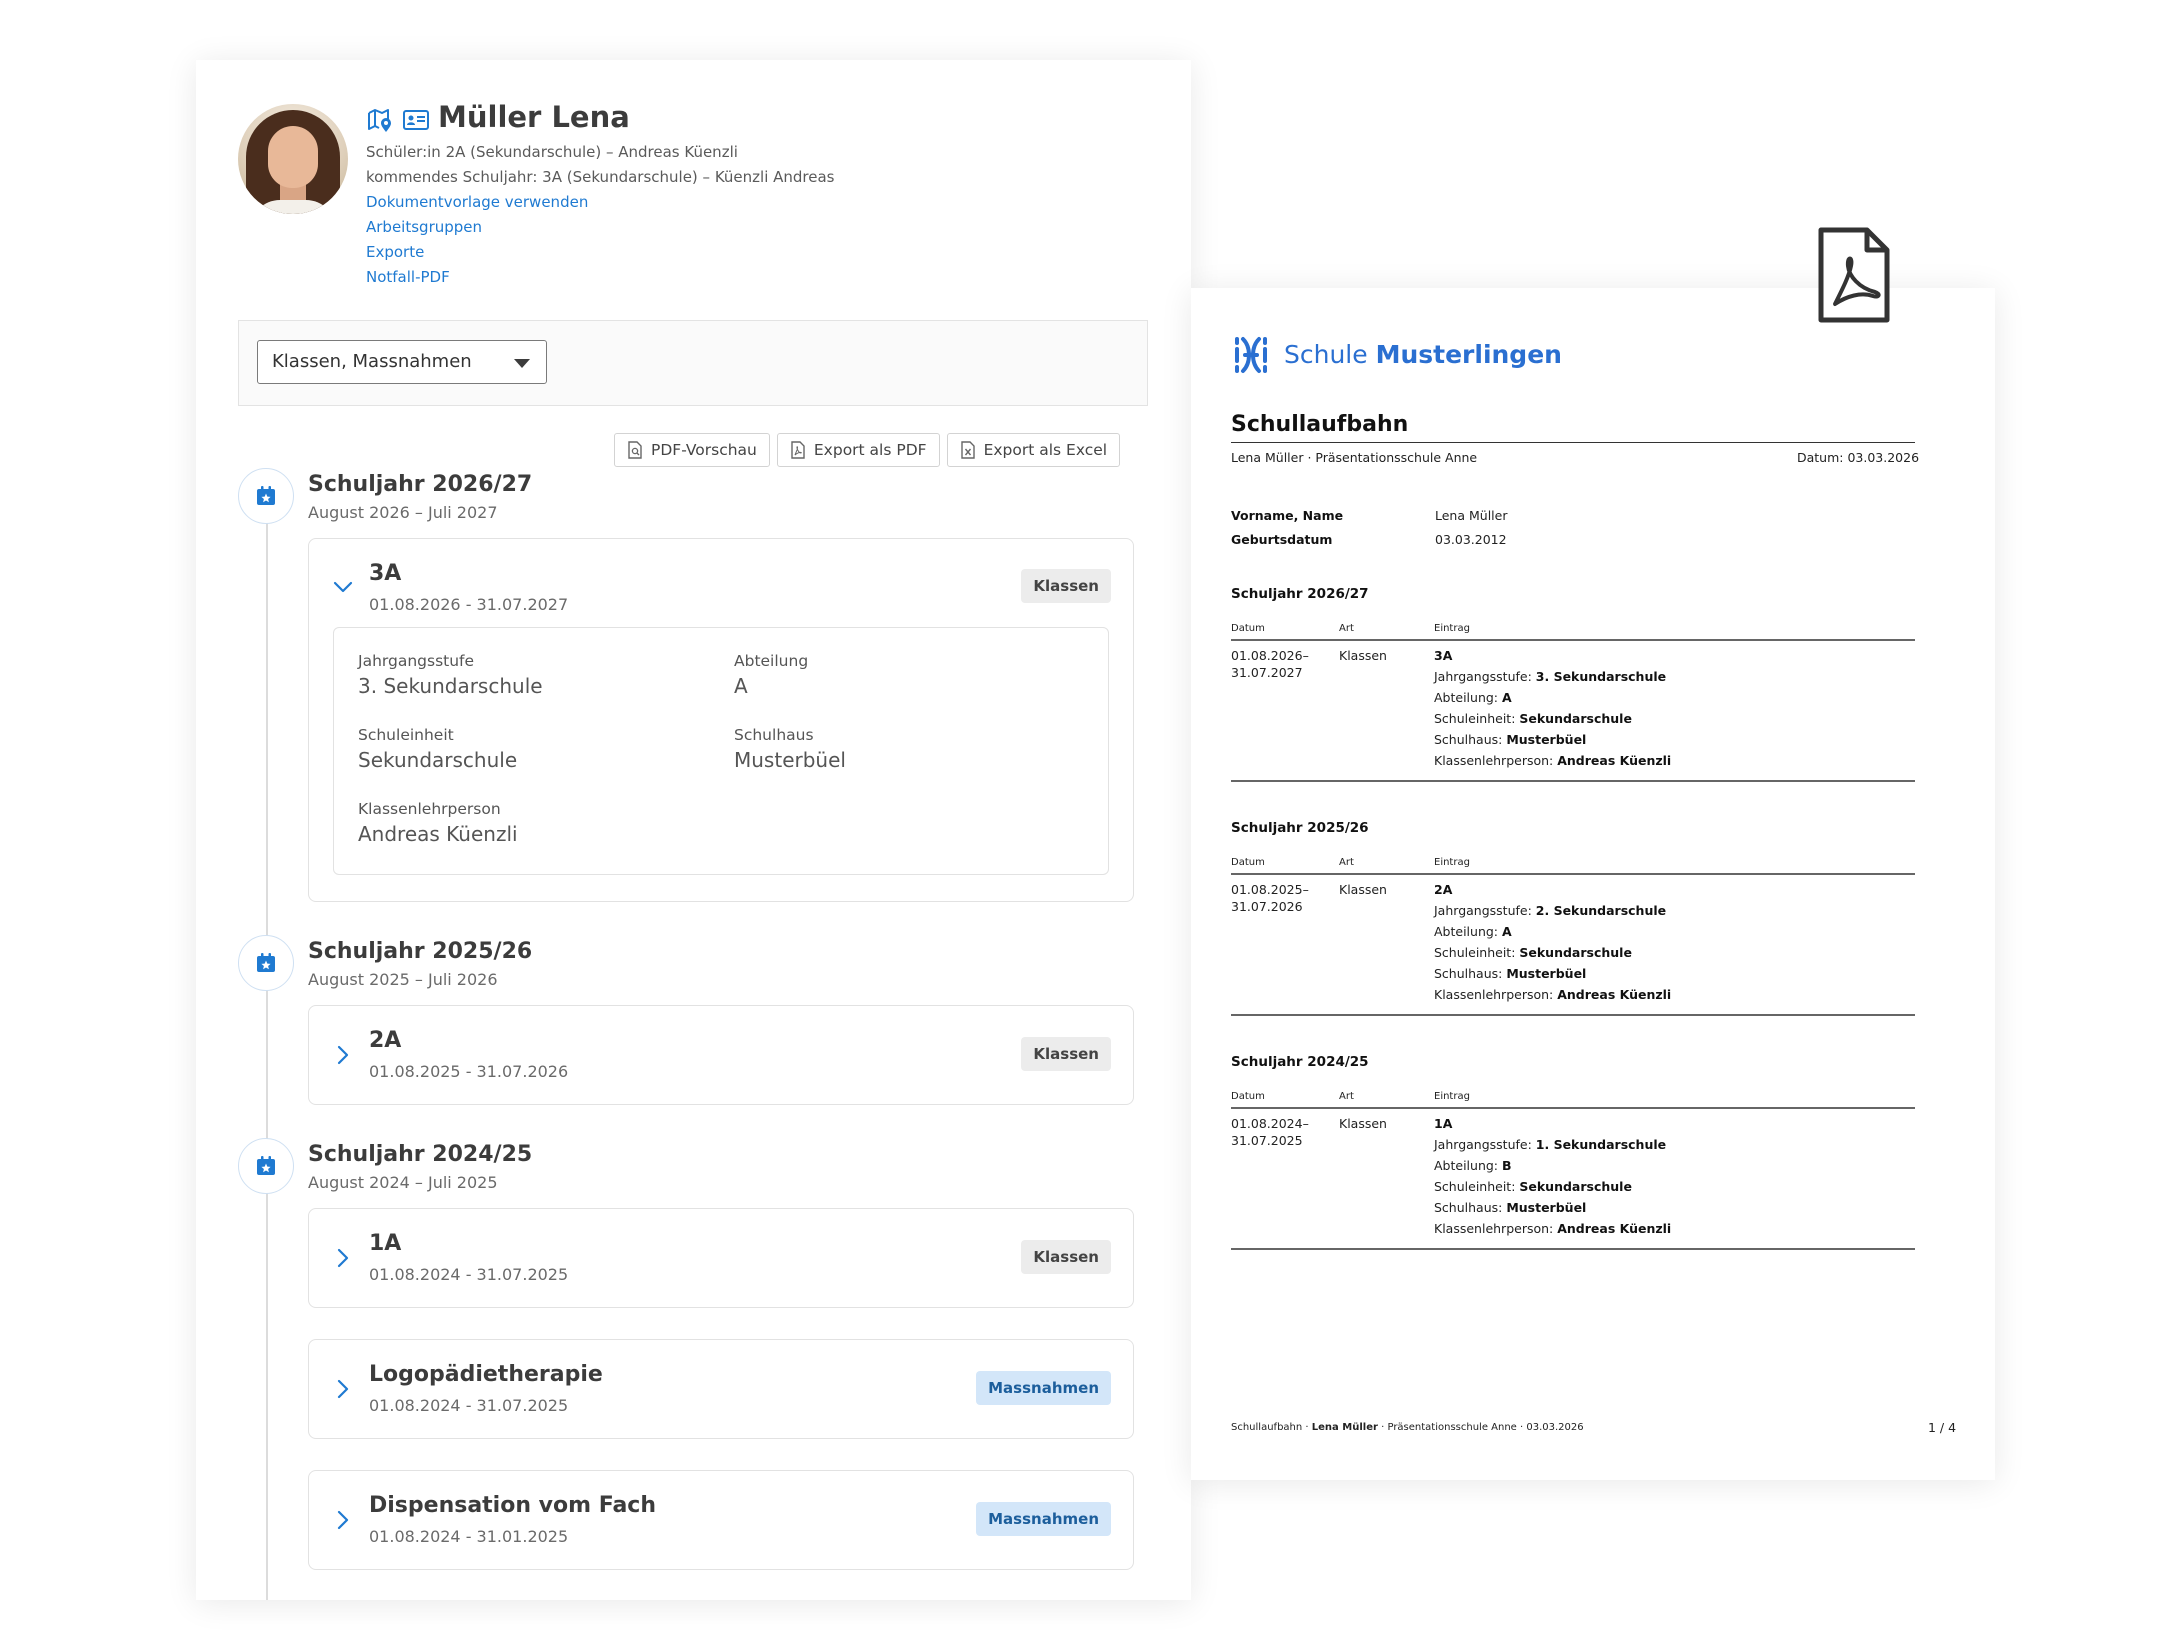 This screenshot has height=1650, width=2160. I want to click on pdf-section-title: Schuljahr 2025/26, so click(1300, 828).